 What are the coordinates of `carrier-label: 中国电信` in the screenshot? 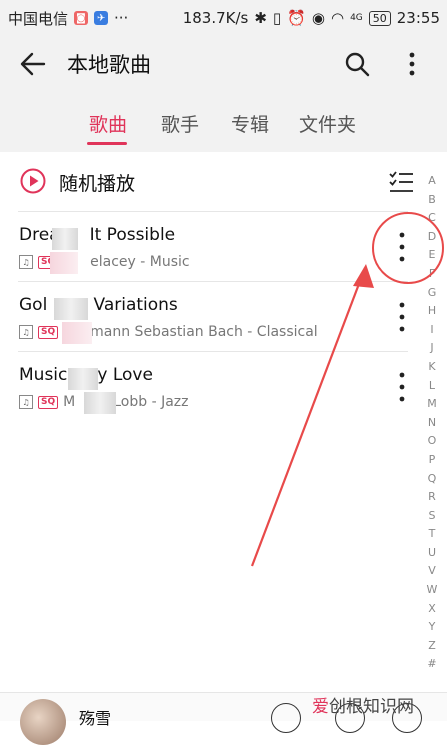 It's located at (38, 18).